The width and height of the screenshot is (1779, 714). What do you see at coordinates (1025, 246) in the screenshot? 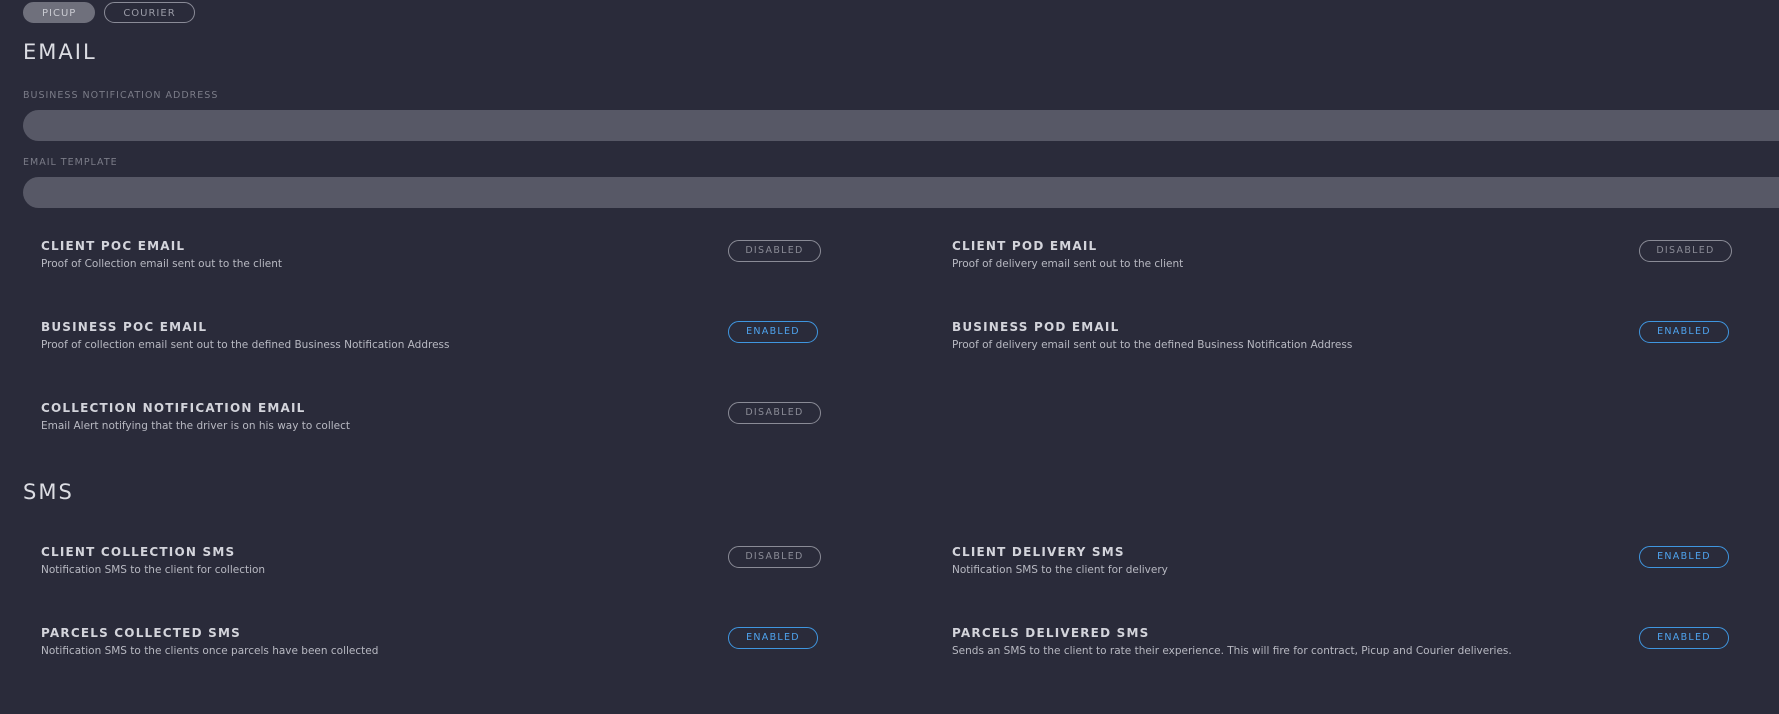
I see `setting-name: CLIENT POD EMAIL` at bounding box center [1025, 246].